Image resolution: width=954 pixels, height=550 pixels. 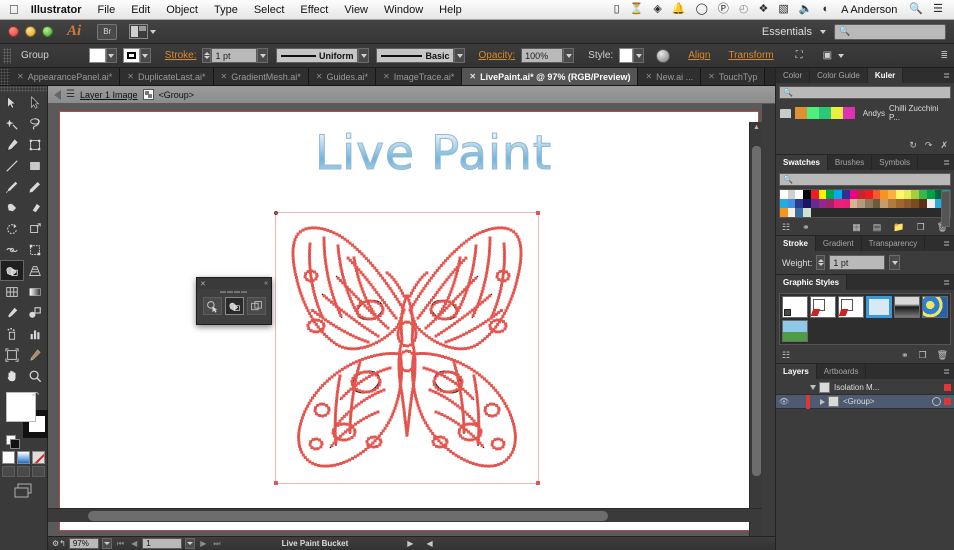 What do you see at coordinates (415, 55) in the screenshot?
I see `brush-definition-combo: Basic` at bounding box center [415, 55].